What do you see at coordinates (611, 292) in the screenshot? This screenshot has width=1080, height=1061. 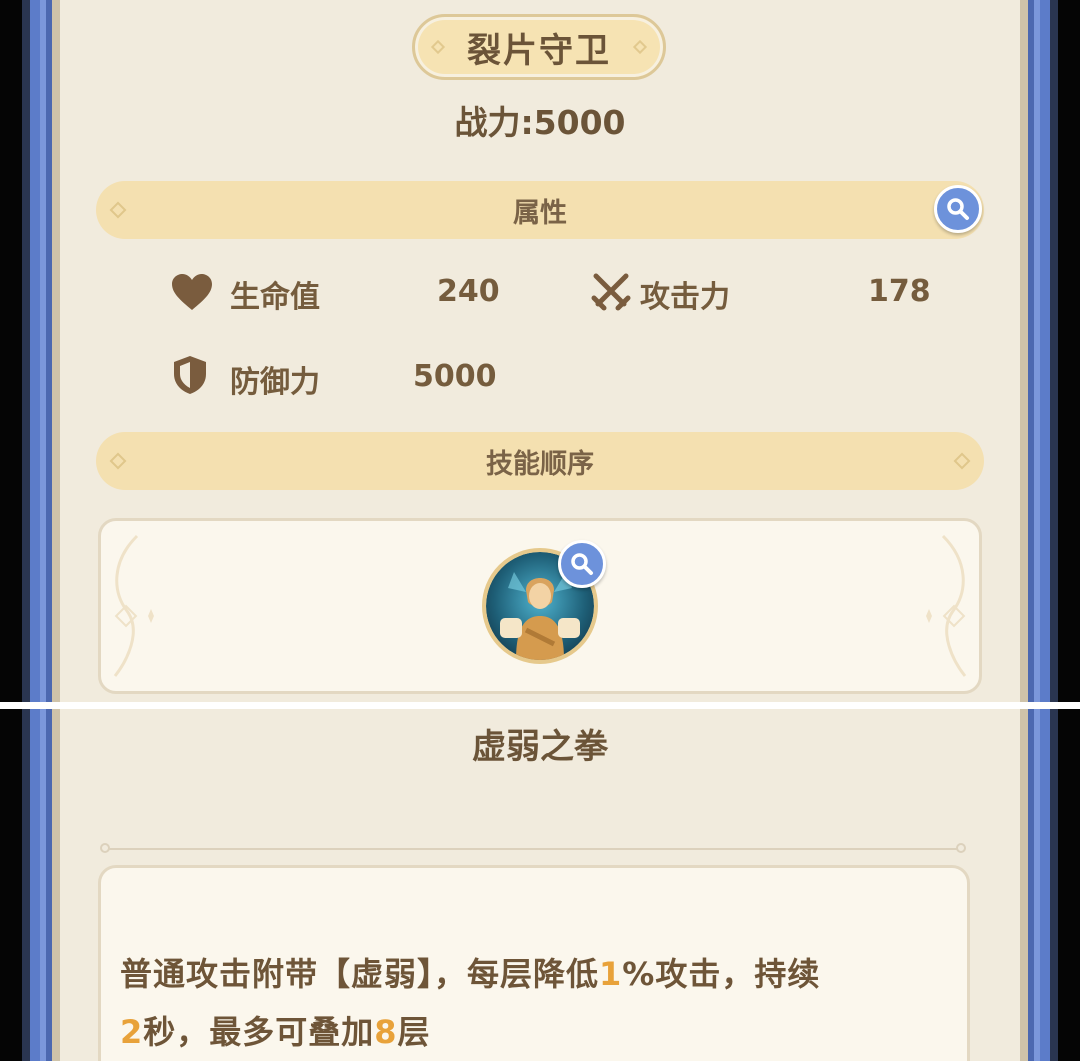 I see `crossed-swords-icon` at bounding box center [611, 292].